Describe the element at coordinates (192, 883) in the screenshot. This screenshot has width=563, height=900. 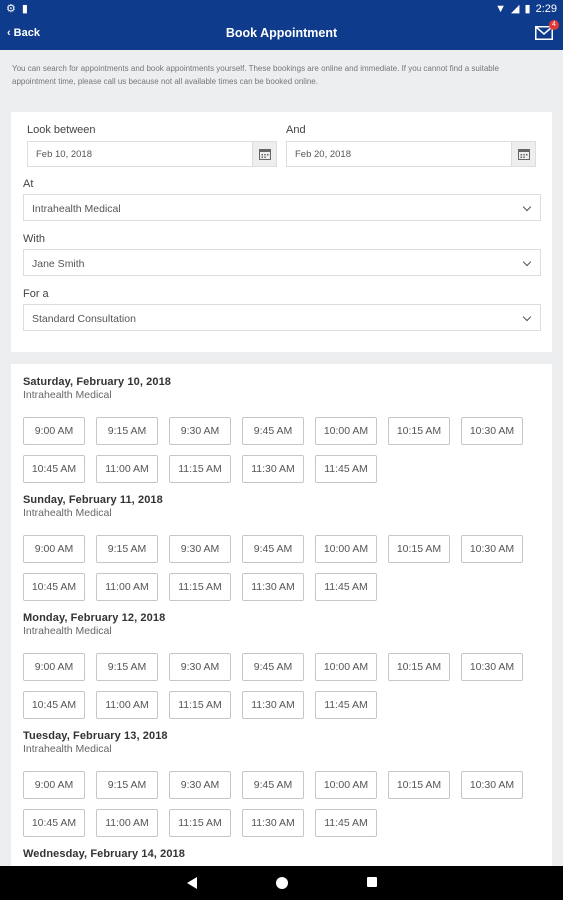
I see `back-triangle-icon` at that location.